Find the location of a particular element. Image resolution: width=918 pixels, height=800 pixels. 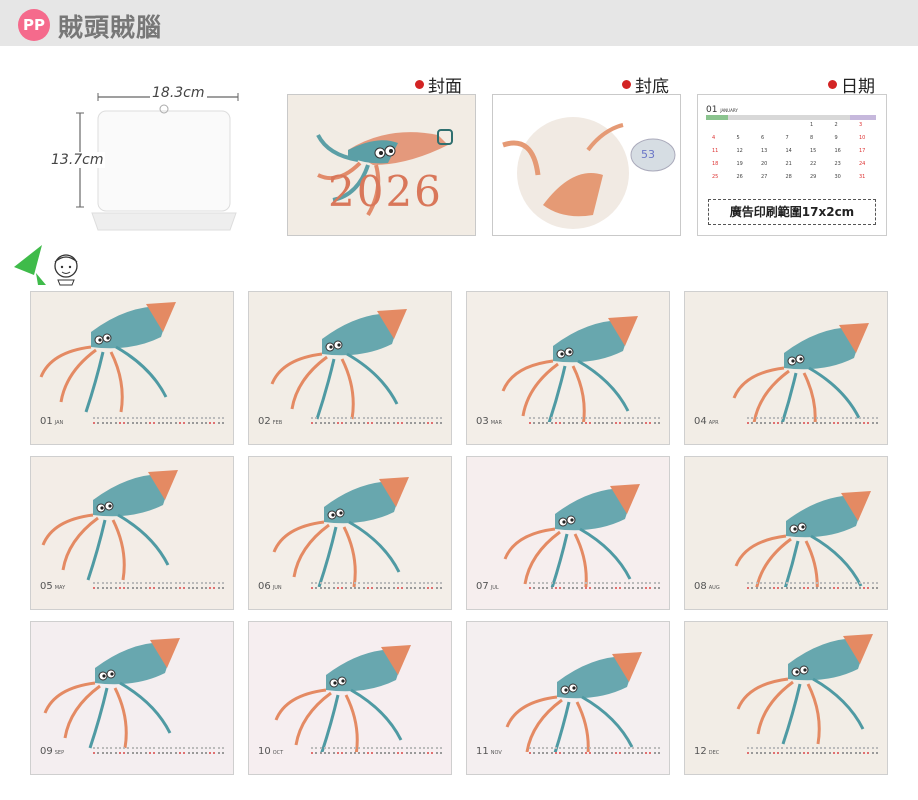

month-card-apr: 04 APR is located at coordinates (786, 368).